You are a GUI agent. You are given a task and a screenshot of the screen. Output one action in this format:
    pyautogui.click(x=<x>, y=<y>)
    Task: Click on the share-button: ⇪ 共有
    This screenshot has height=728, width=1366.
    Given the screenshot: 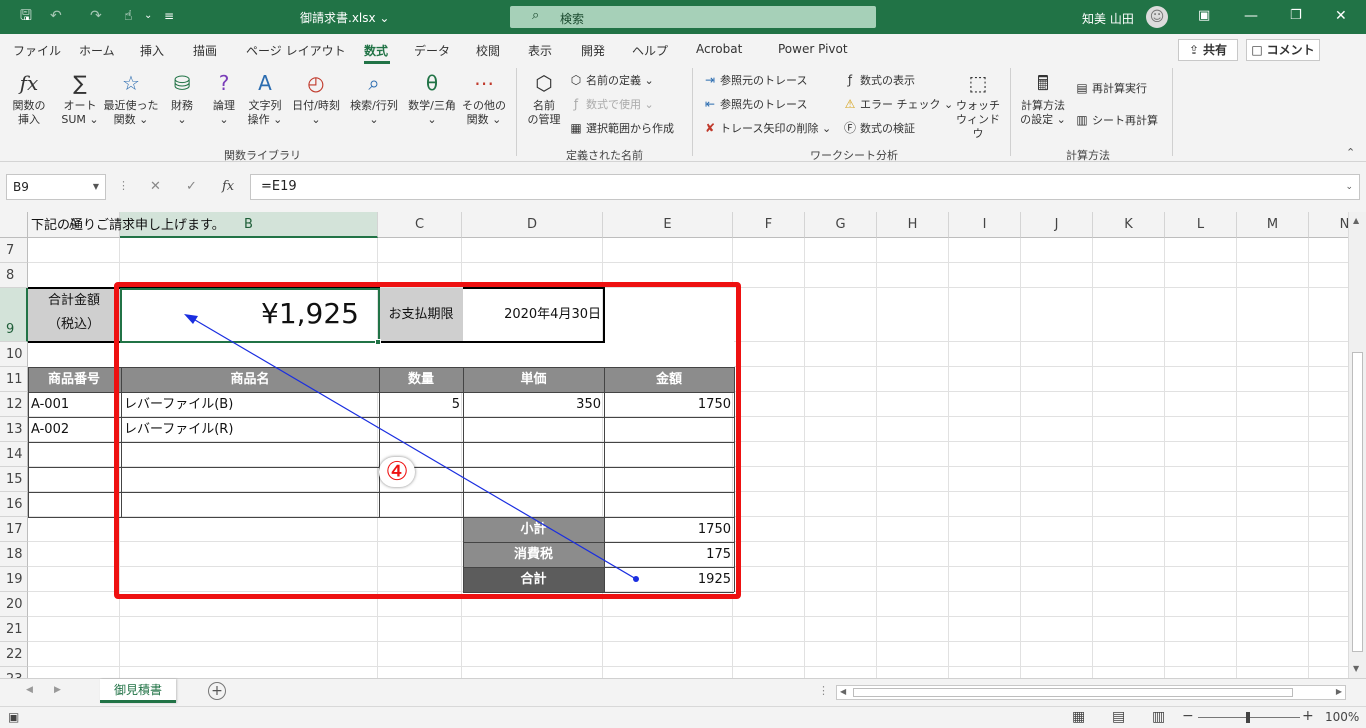 What is the action you would take?
    pyautogui.click(x=1208, y=50)
    